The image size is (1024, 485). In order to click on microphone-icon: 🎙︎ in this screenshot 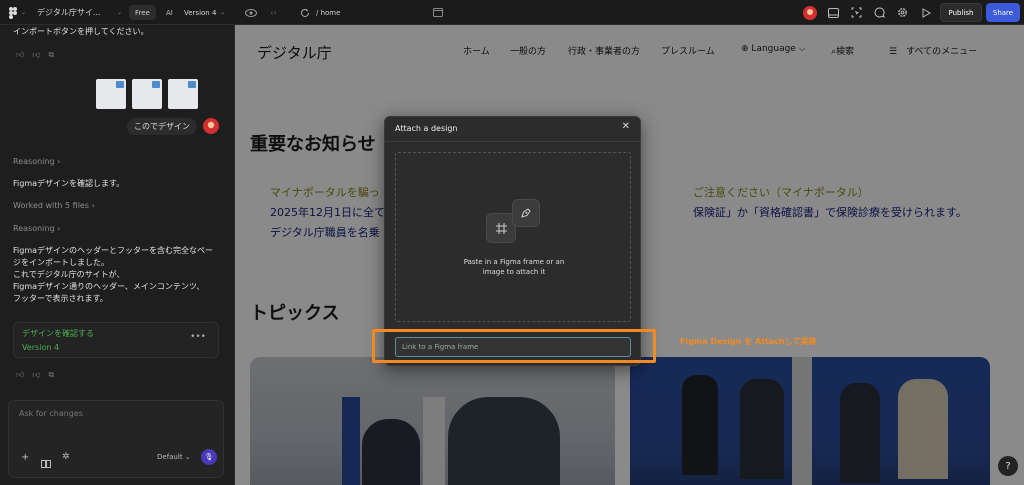, I will do `click(209, 457)`.